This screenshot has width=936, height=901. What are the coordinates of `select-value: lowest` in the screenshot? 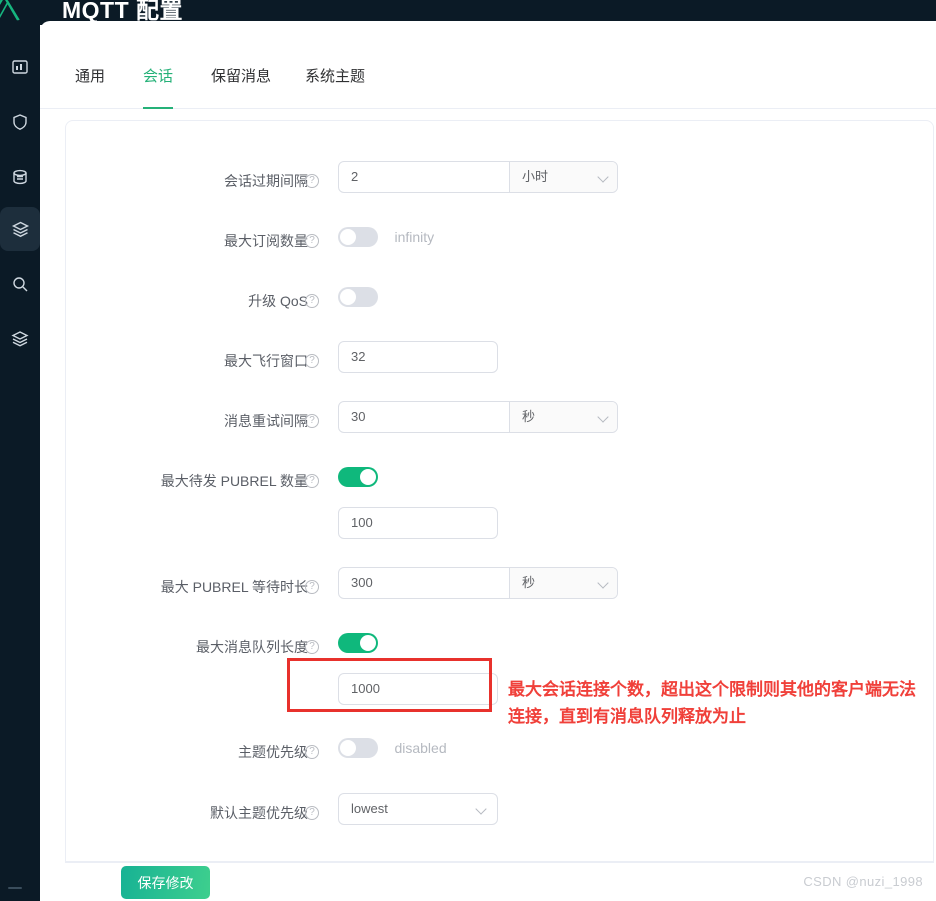 It's located at (369, 808).